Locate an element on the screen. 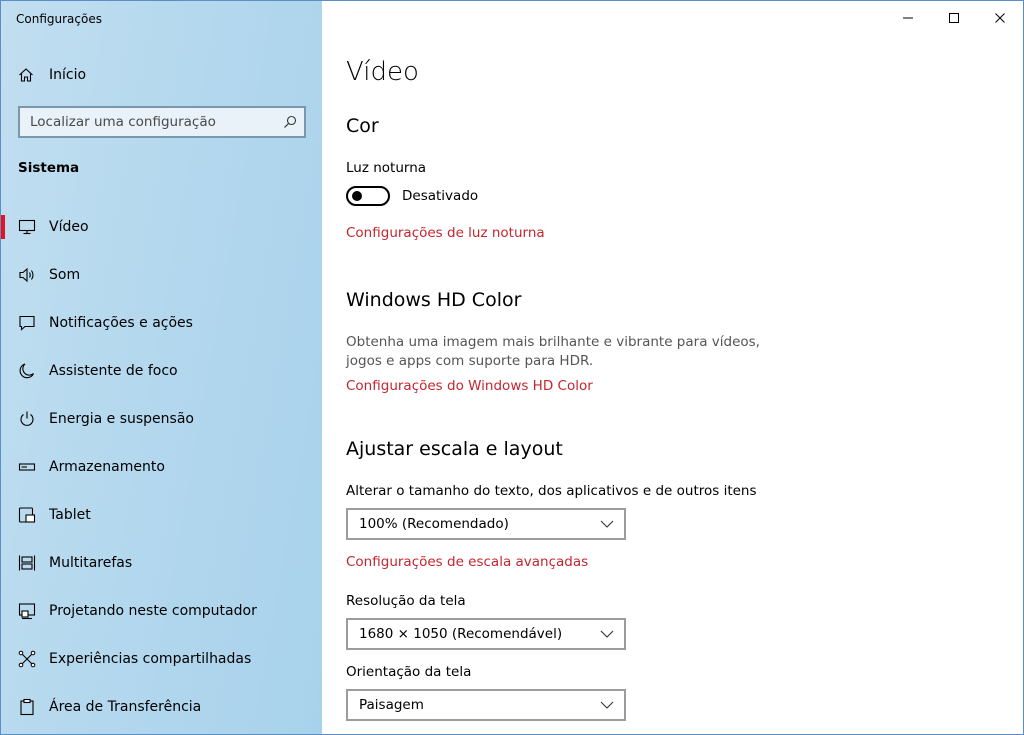  app-title: Configurações is located at coordinates (59, 19).